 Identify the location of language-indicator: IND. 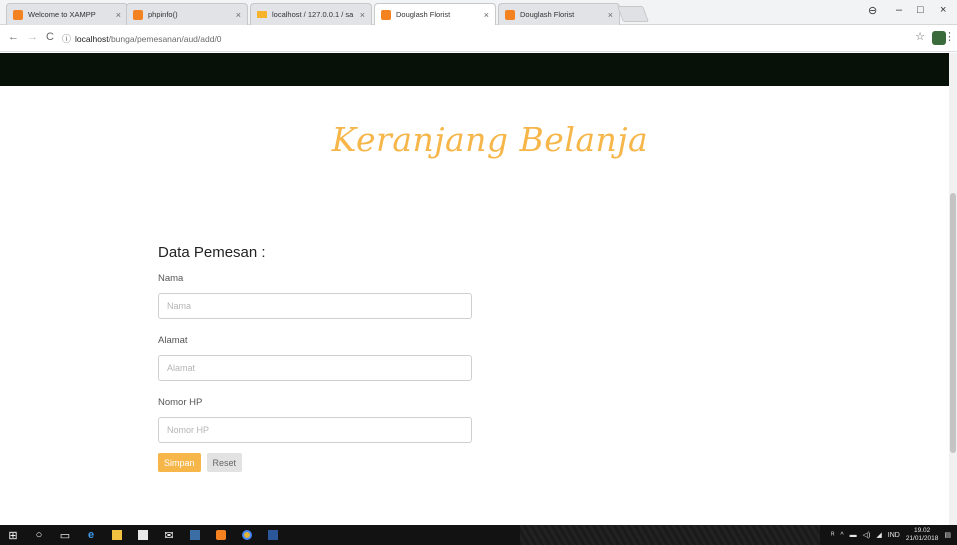
(894, 535).